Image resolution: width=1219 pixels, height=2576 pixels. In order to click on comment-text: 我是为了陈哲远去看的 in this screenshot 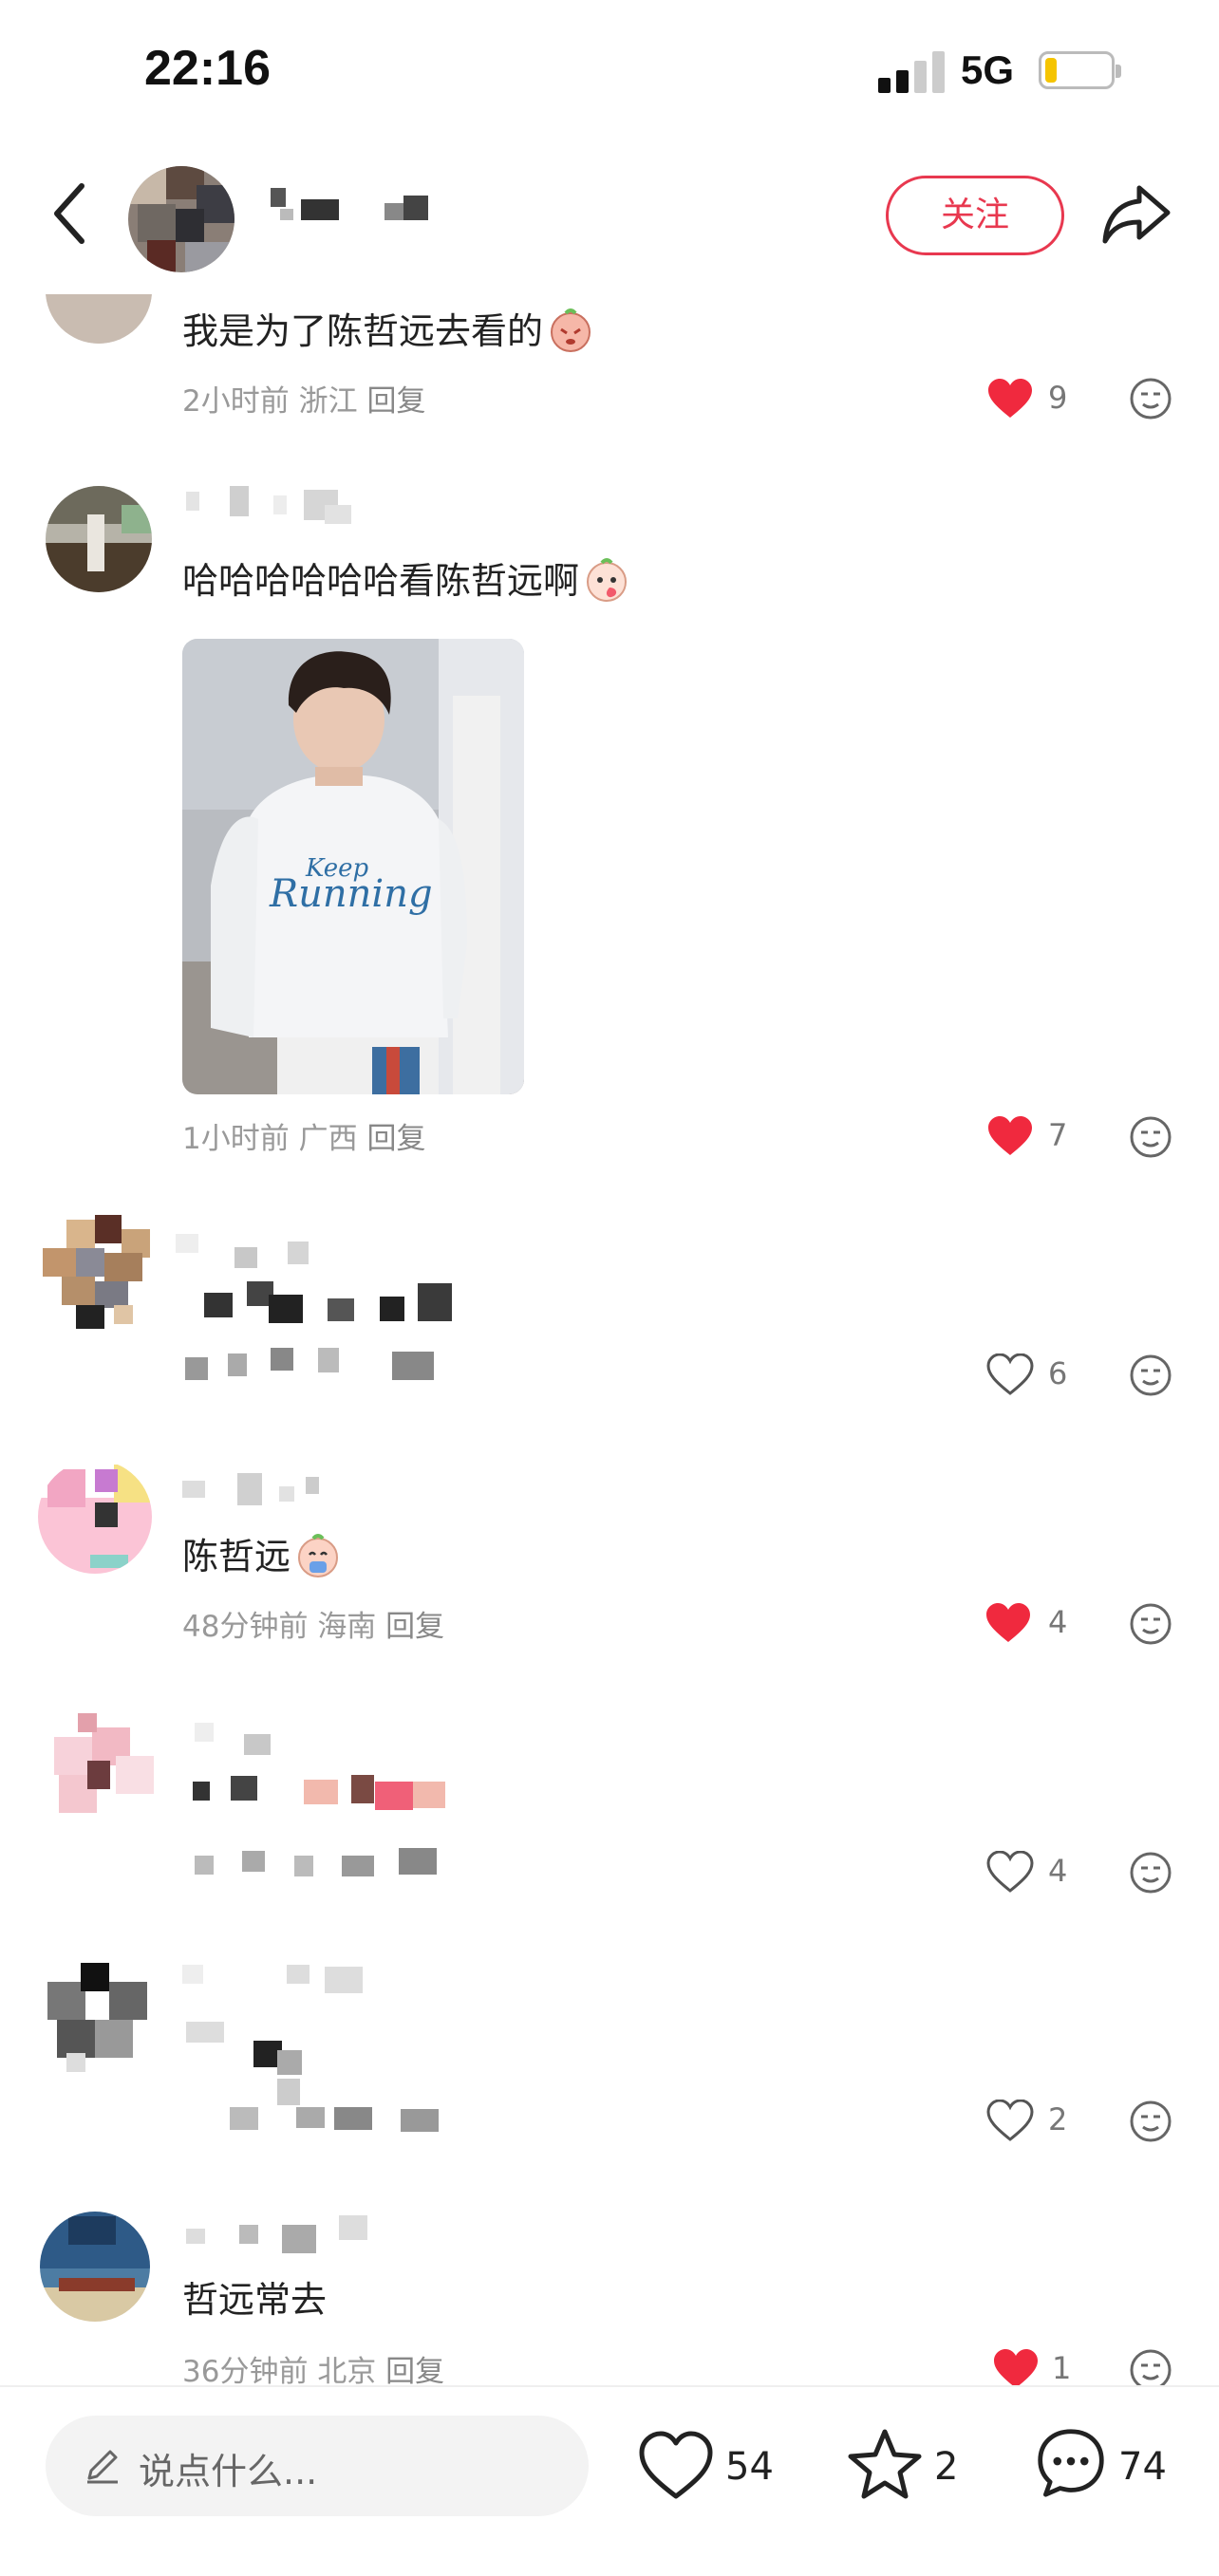, I will do `click(388, 331)`.